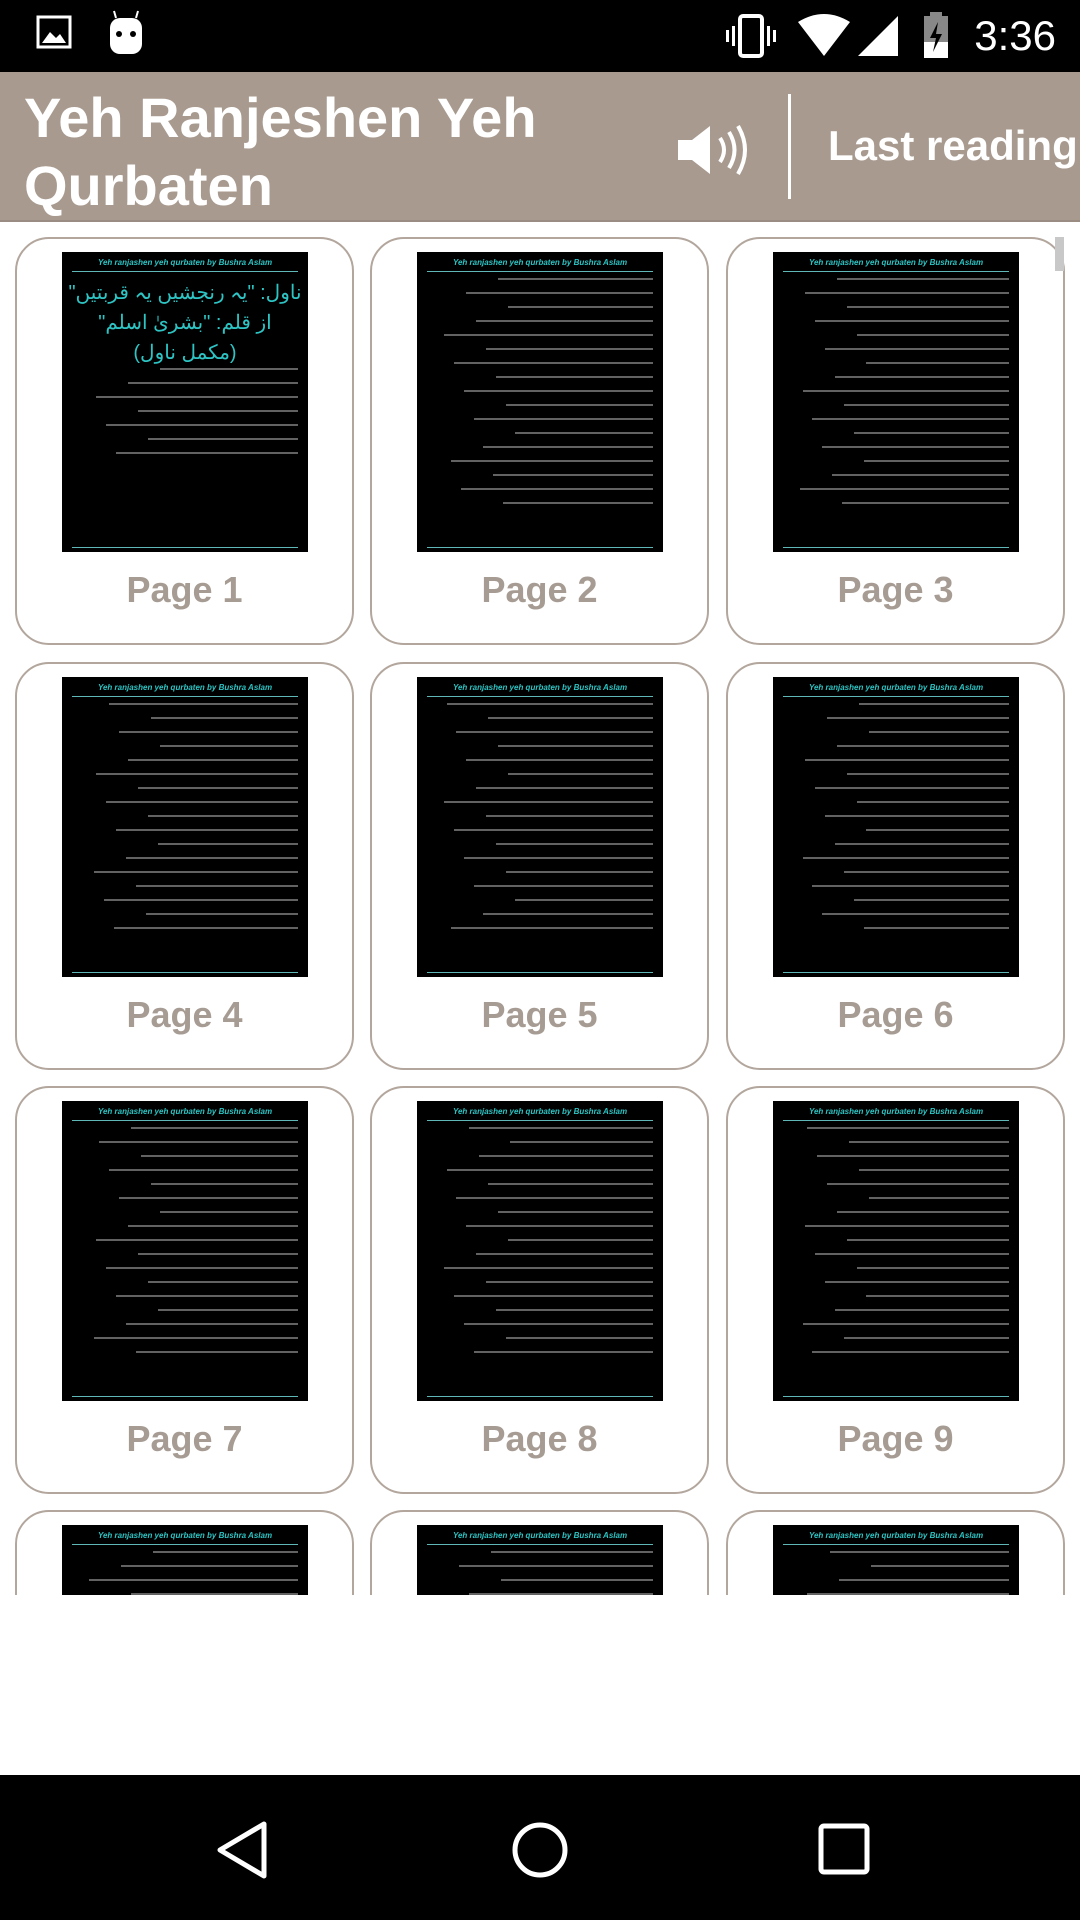  What do you see at coordinates (280, 151) in the screenshot?
I see `page-title: Yeh Ranjeshen Yeh Qurbaten` at bounding box center [280, 151].